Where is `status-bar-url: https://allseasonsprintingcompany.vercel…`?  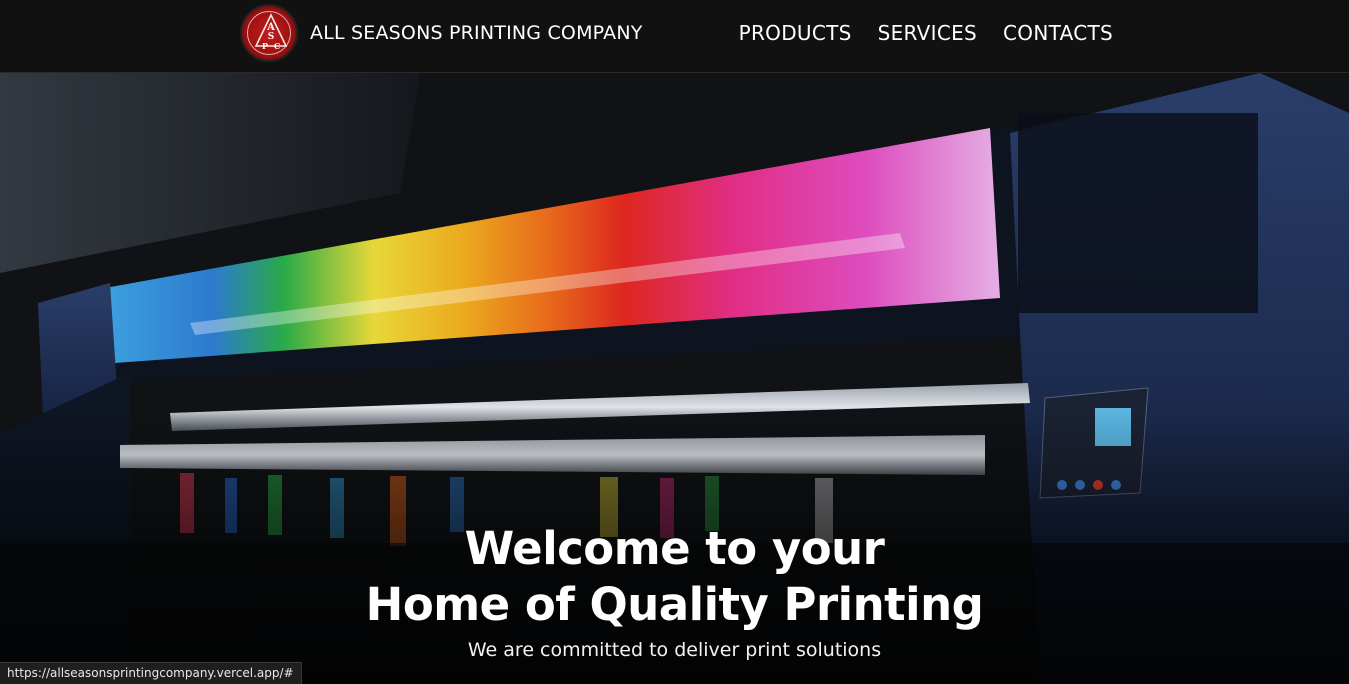
status-bar-url: https://allseasonsprintingcompany.vercel… is located at coordinates (151, 673).